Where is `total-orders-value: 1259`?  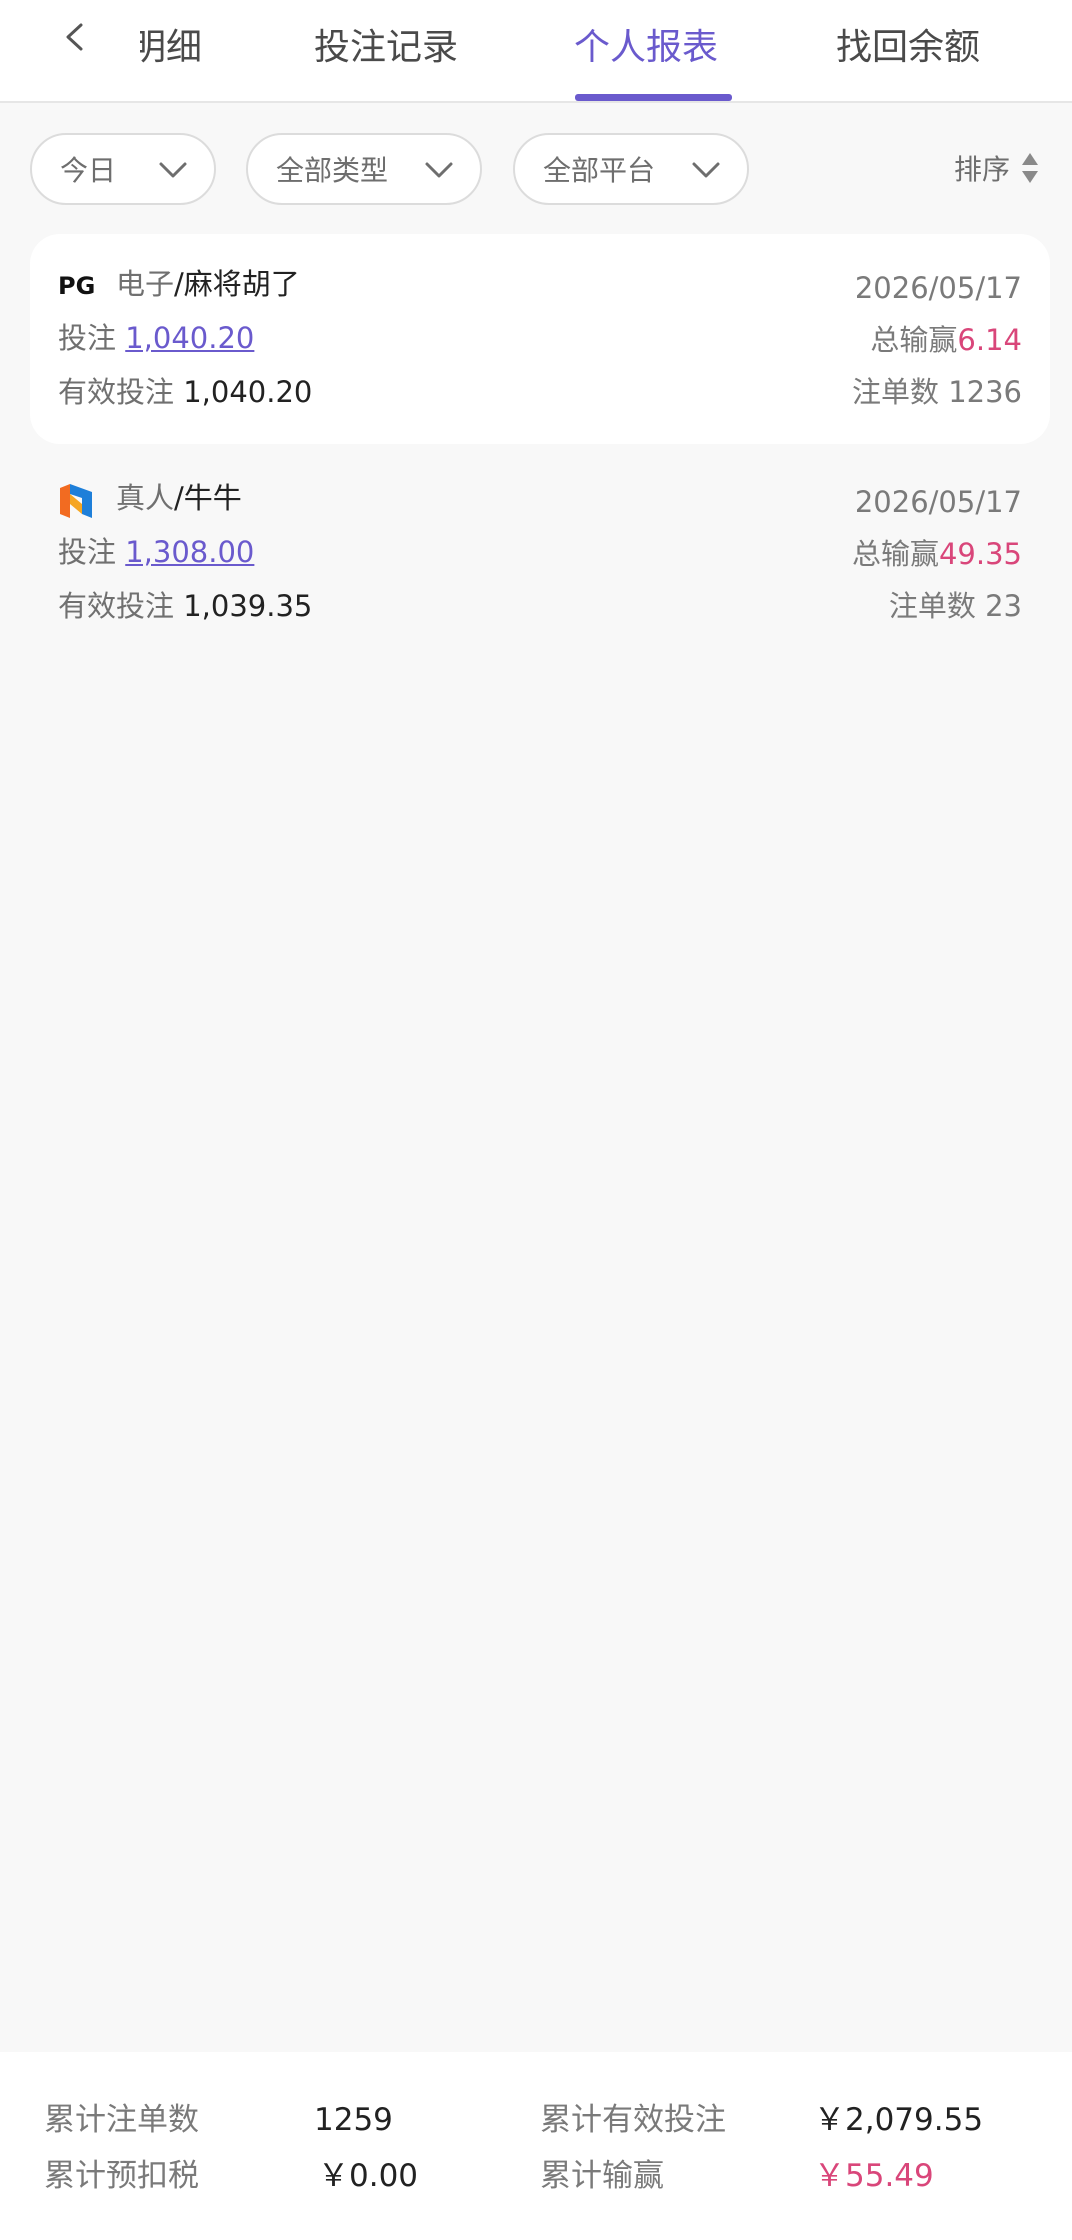
total-orders-value: 1259 is located at coordinates (353, 2120).